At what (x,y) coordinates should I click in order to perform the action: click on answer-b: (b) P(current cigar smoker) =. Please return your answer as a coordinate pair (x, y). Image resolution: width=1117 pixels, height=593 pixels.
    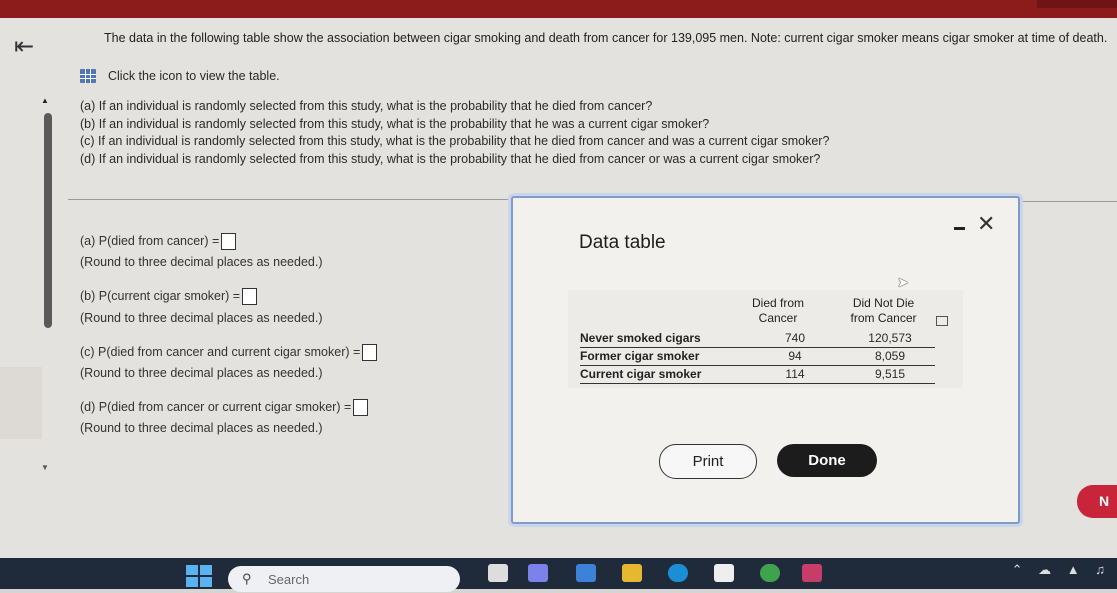
    Looking at the image, I should click on (169, 296).